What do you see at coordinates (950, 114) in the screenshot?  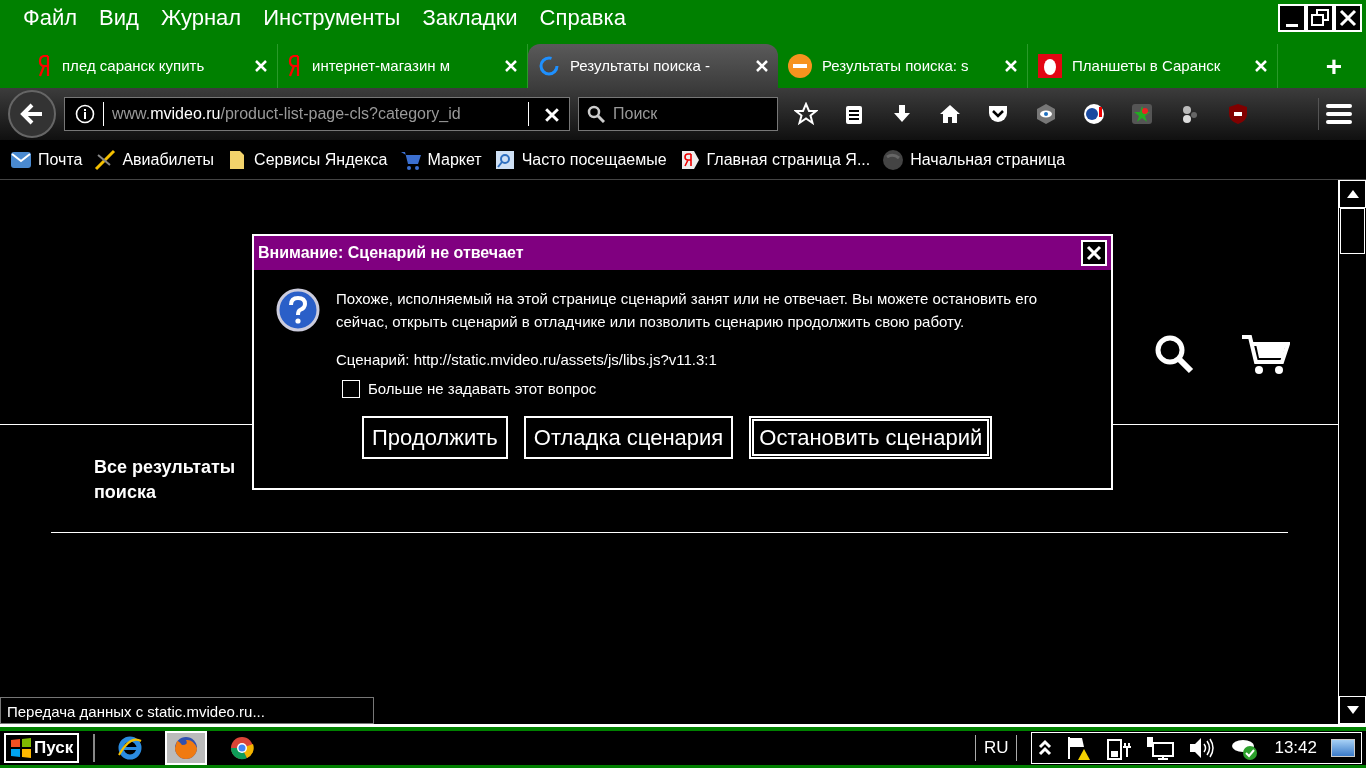 I see `home-icon` at bounding box center [950, 114].